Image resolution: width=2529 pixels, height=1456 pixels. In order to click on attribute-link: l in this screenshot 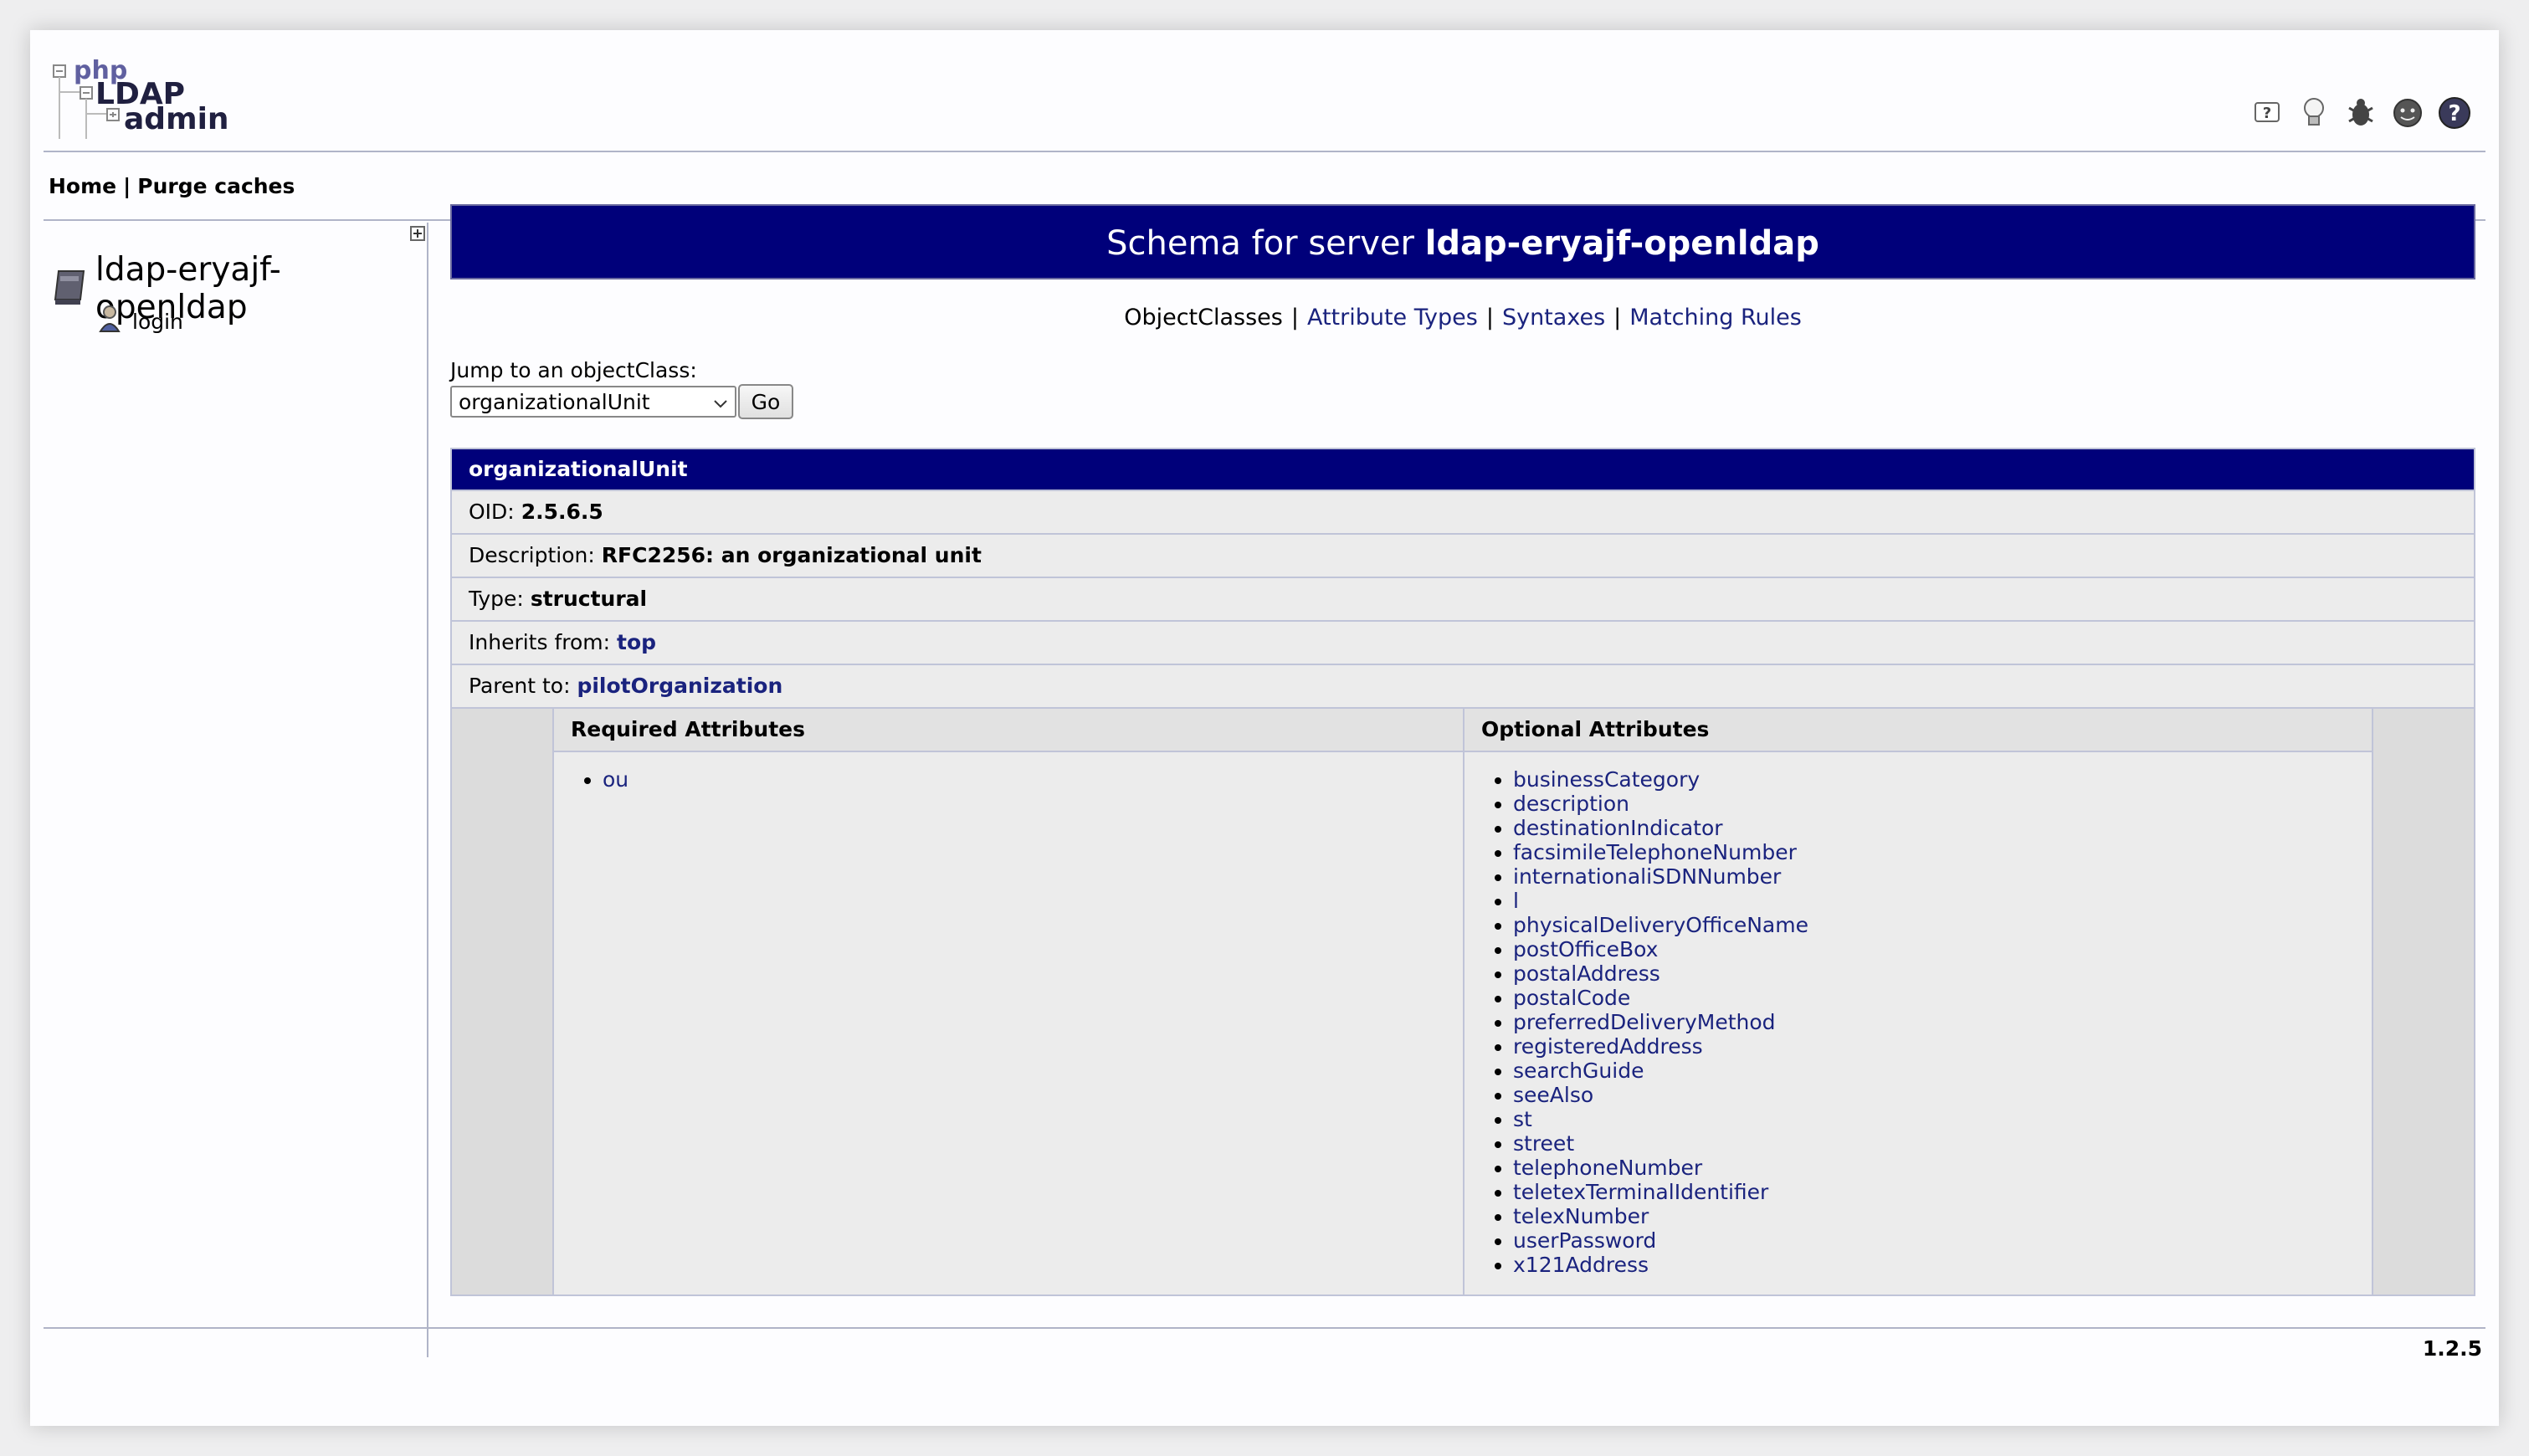, I will do `click(1516, 901)`.